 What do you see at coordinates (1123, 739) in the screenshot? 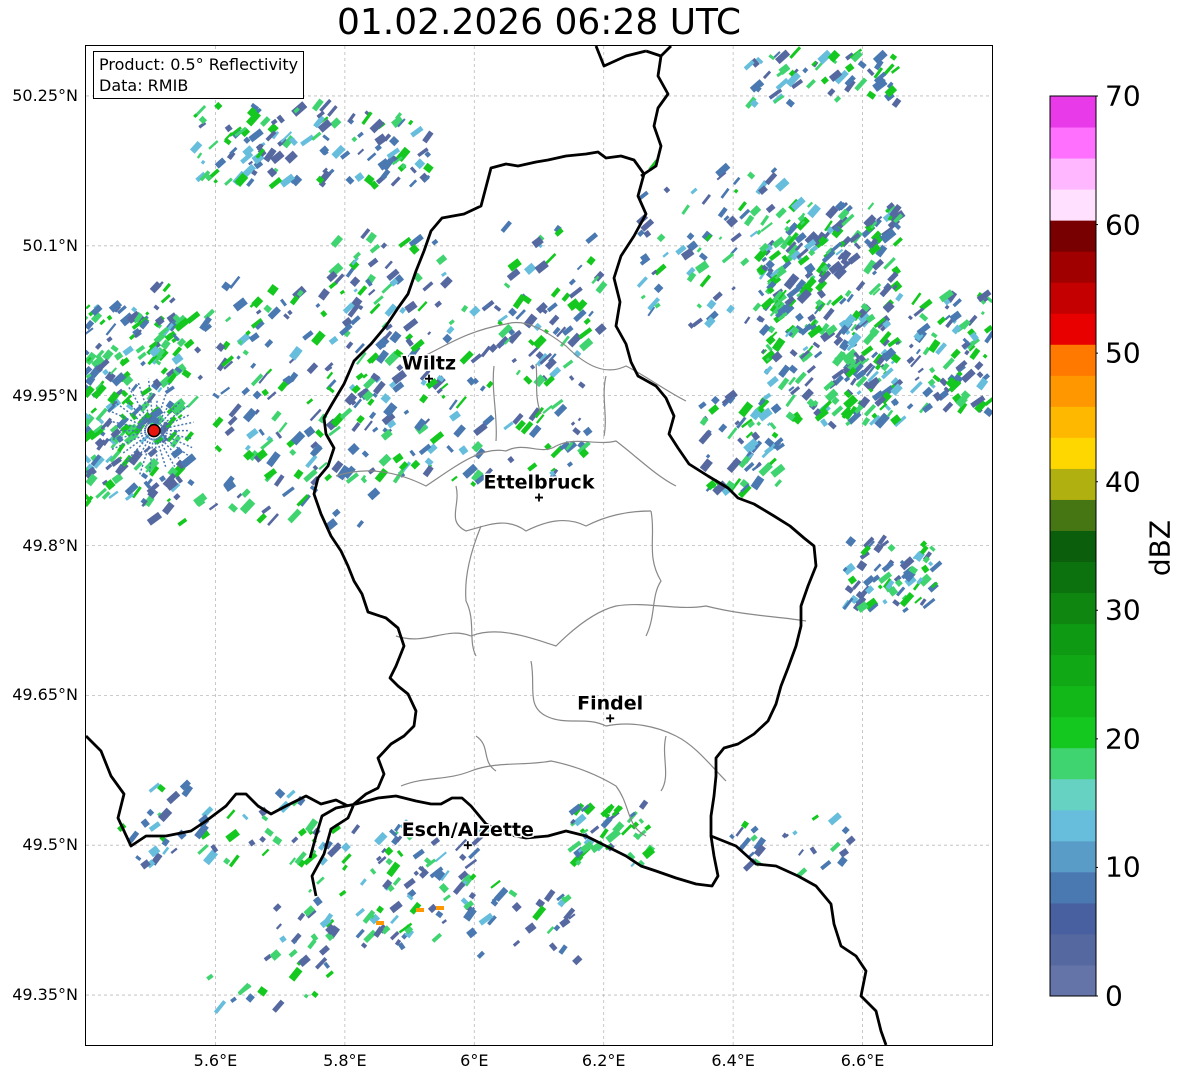
I see `colorbar-tick-label: 20` at bounding box center [1123, 739].